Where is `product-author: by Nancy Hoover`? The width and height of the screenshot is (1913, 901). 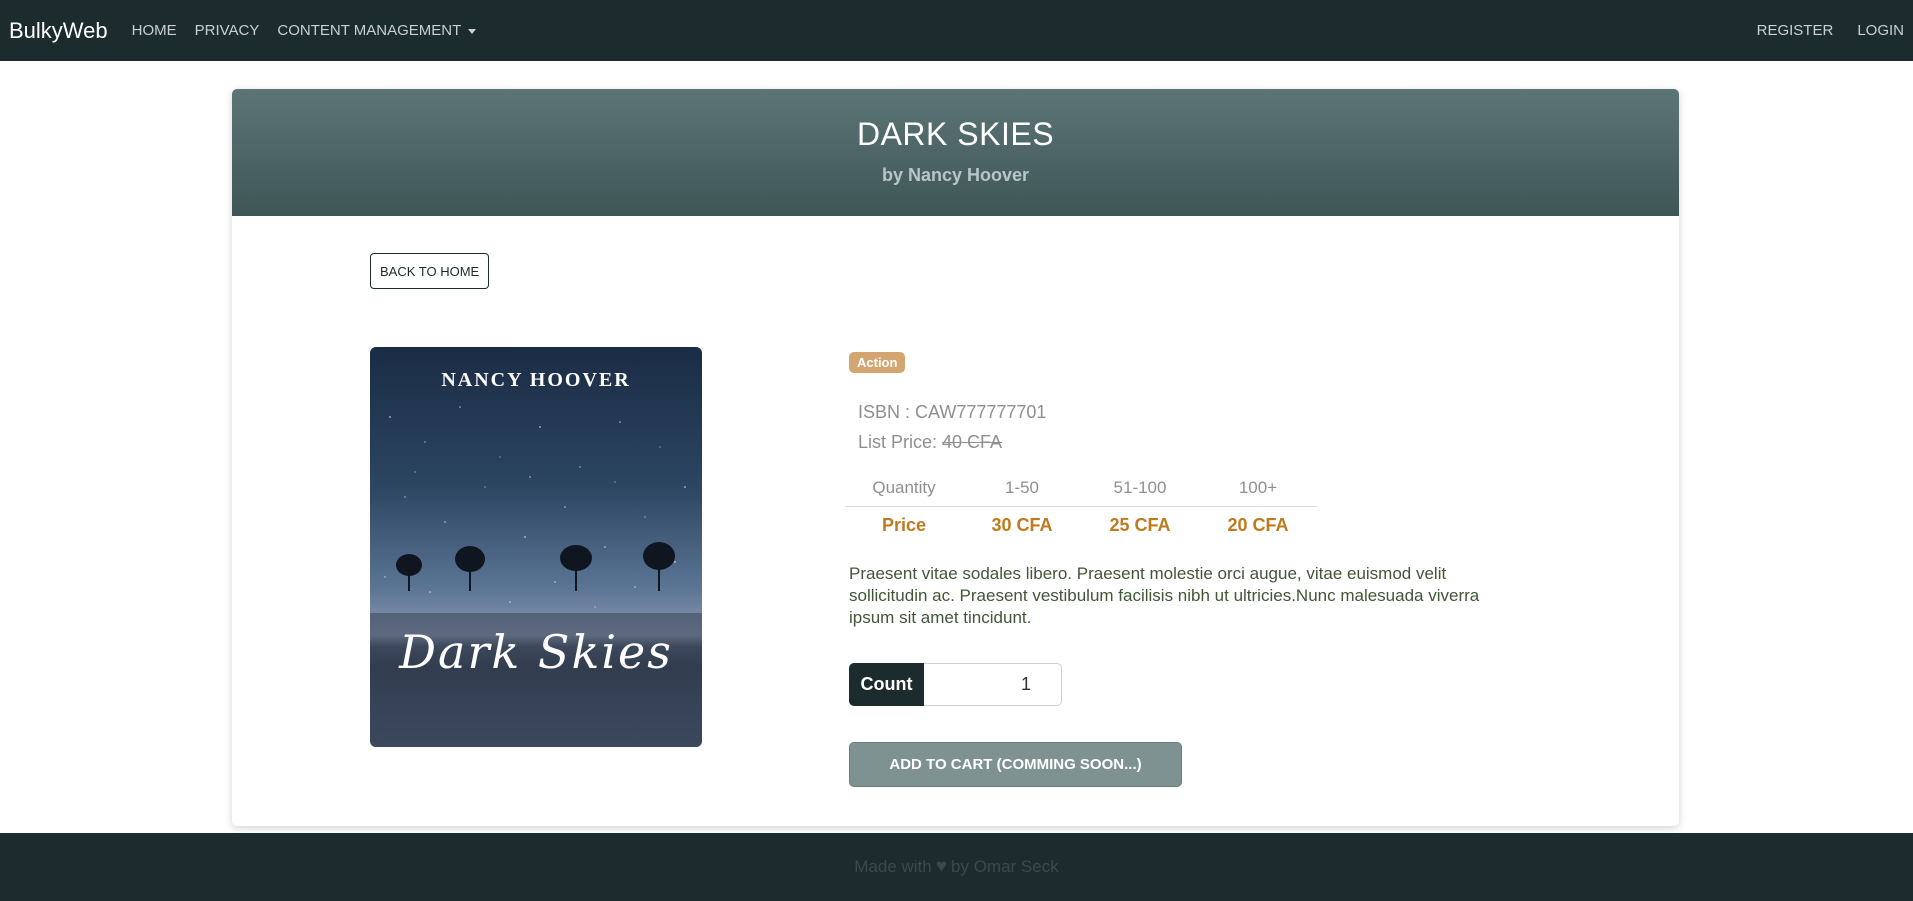
product-author: by Nancy Hoover is located at coordinates (955, 175).